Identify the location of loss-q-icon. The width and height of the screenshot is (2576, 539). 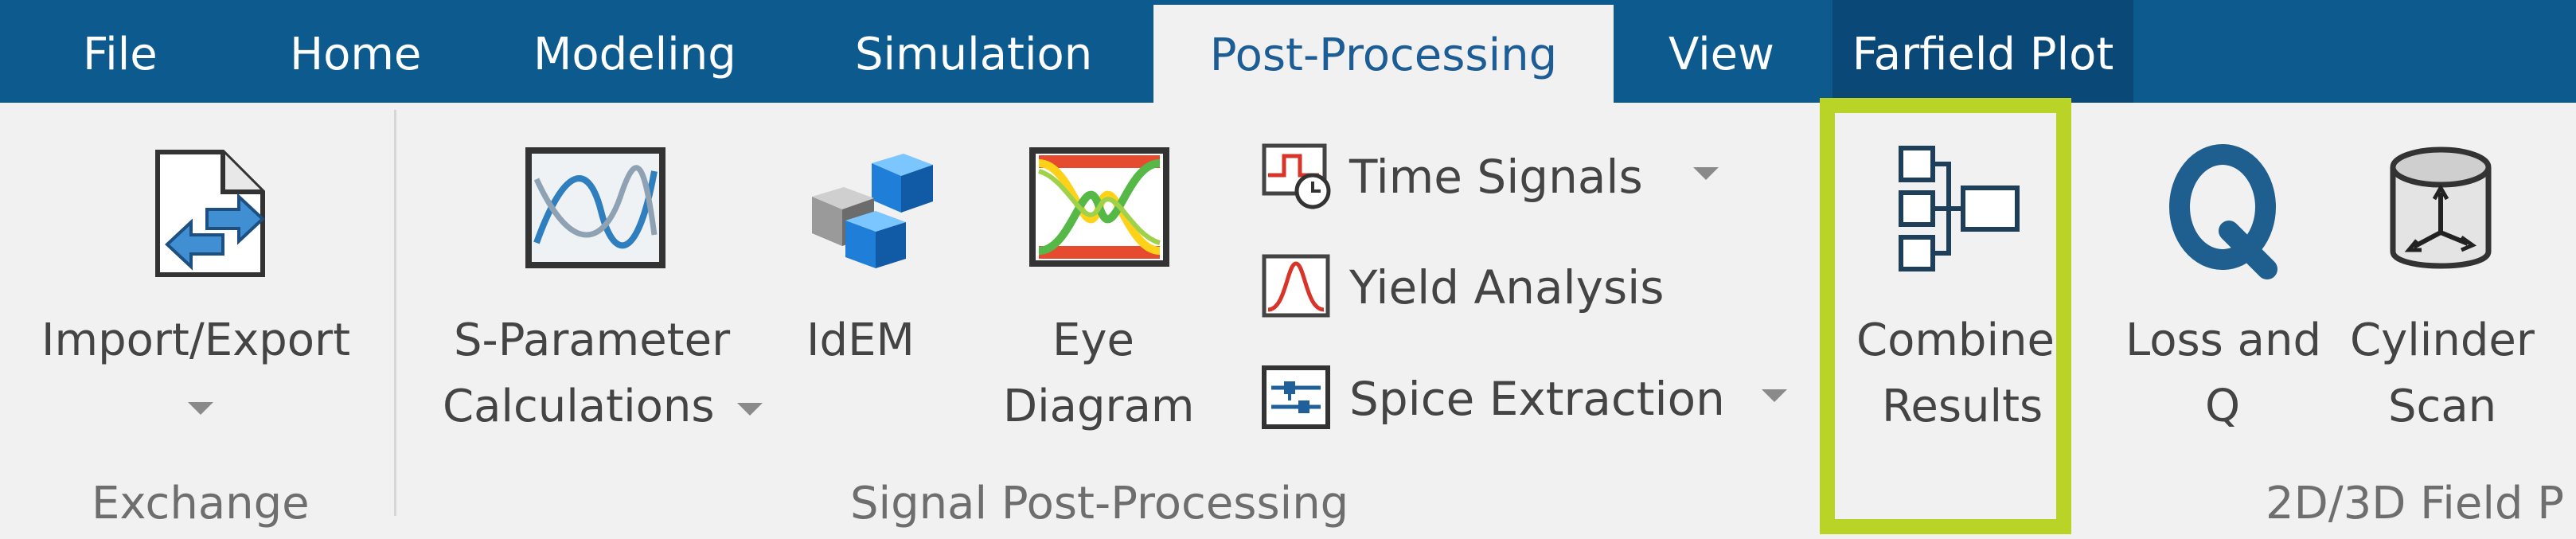
(2223, 211).